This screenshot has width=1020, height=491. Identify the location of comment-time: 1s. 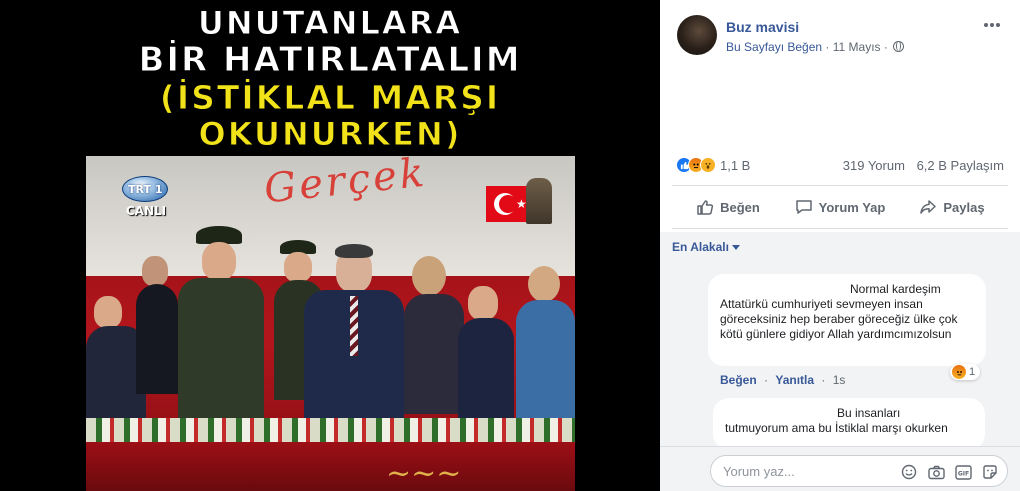
(839, 380).